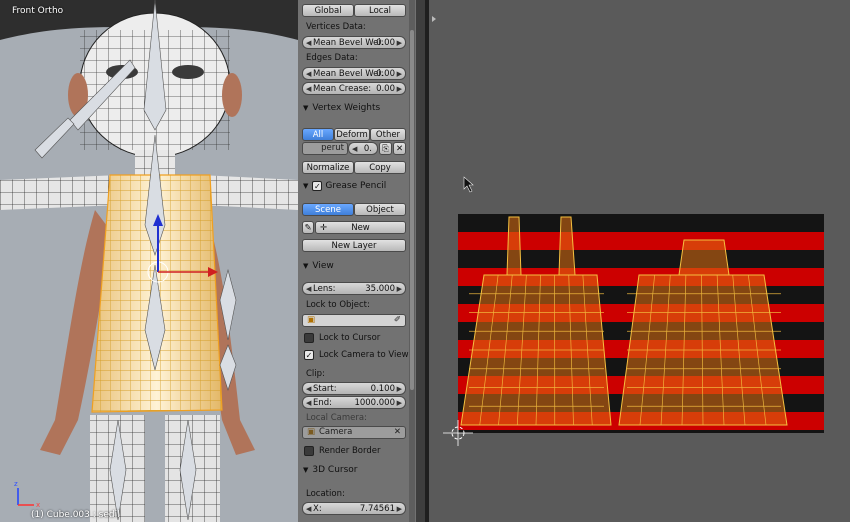  Describe the element at coordinates (348, 43) in the screenshot. I see `vertex-bevel-weight-name: Mean Bevel Wei:` at that location.